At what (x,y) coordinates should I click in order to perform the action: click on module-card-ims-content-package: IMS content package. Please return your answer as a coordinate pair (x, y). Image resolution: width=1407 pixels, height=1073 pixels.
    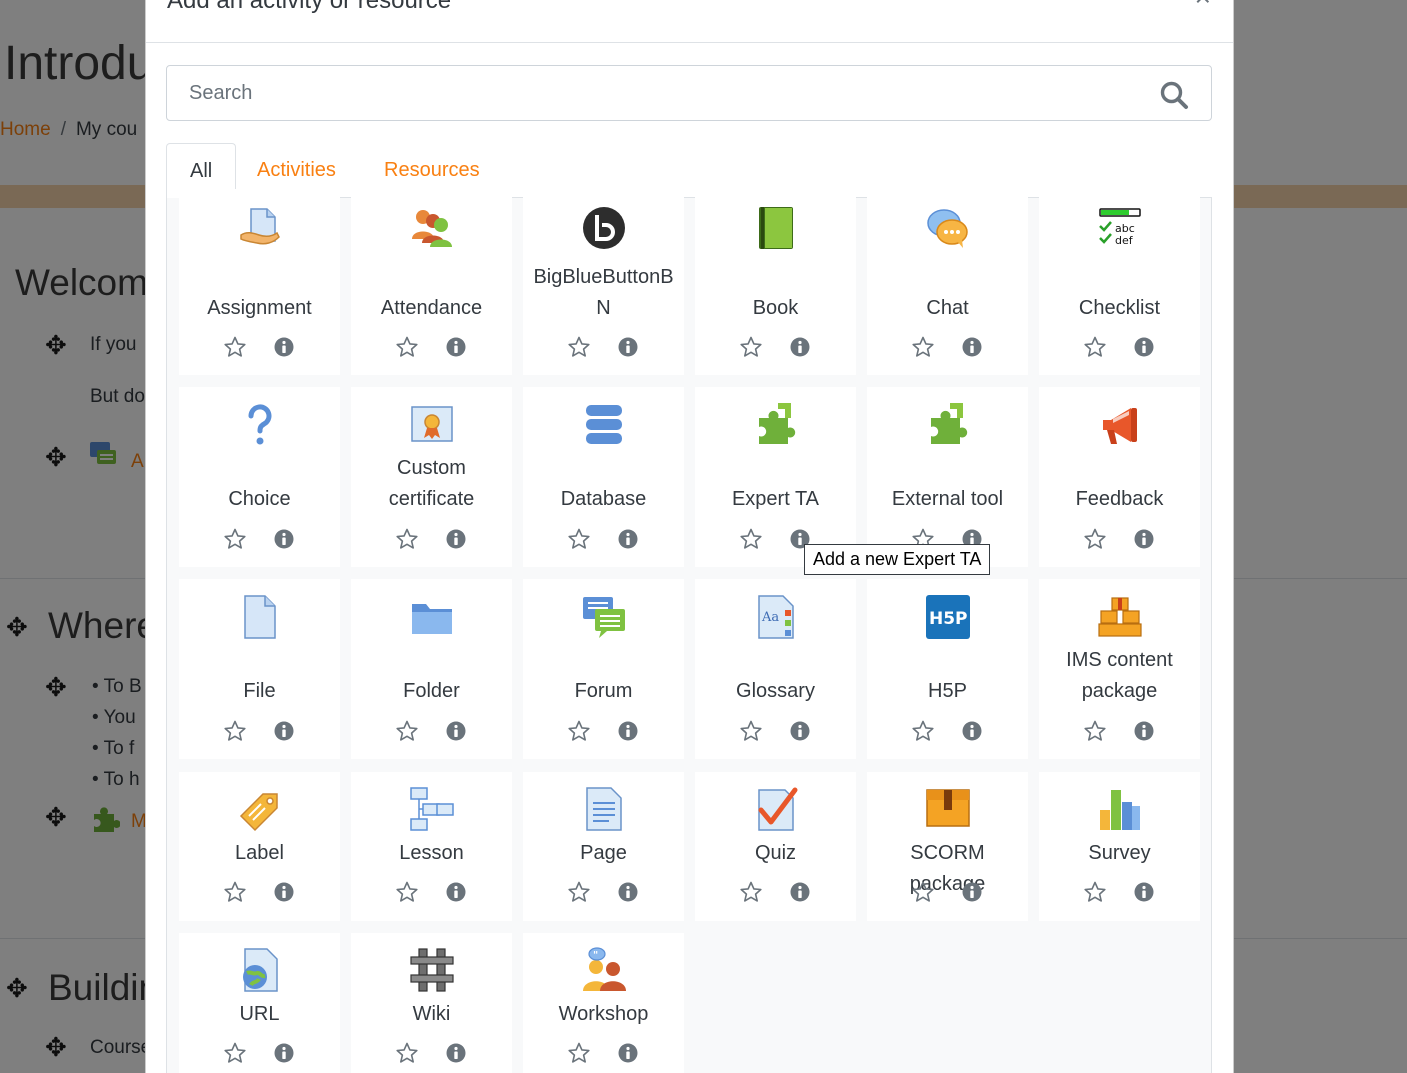
    Looking at the image, I should click on (1119, 669).